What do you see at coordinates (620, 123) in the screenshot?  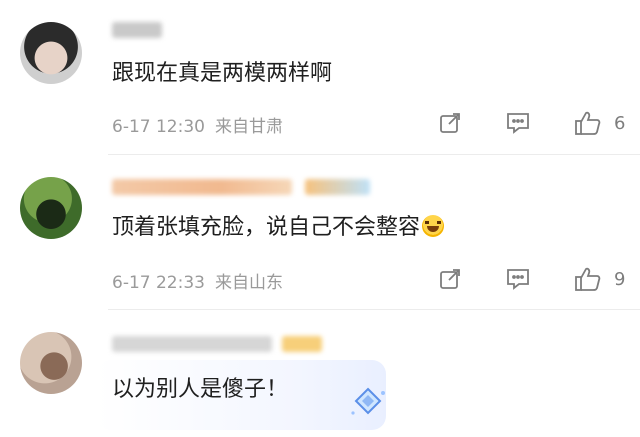 I see `like-count: 6` at bounding box center [620, 123].